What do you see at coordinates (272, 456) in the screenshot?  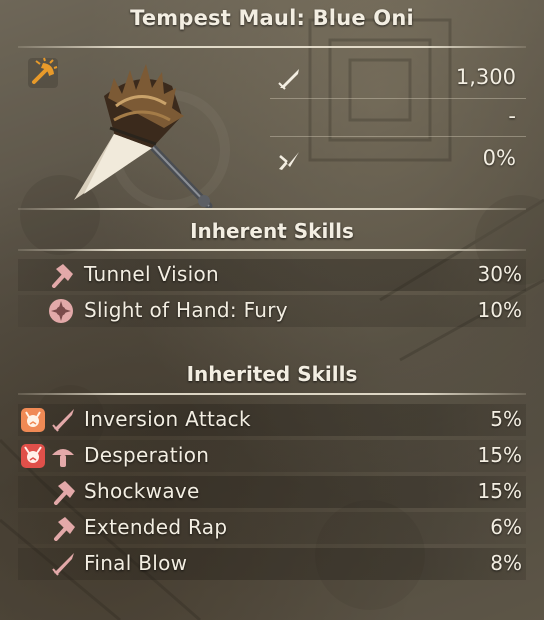 I see `inherited-skill-row: Desperation 15%` at bounding box center [272, 456].